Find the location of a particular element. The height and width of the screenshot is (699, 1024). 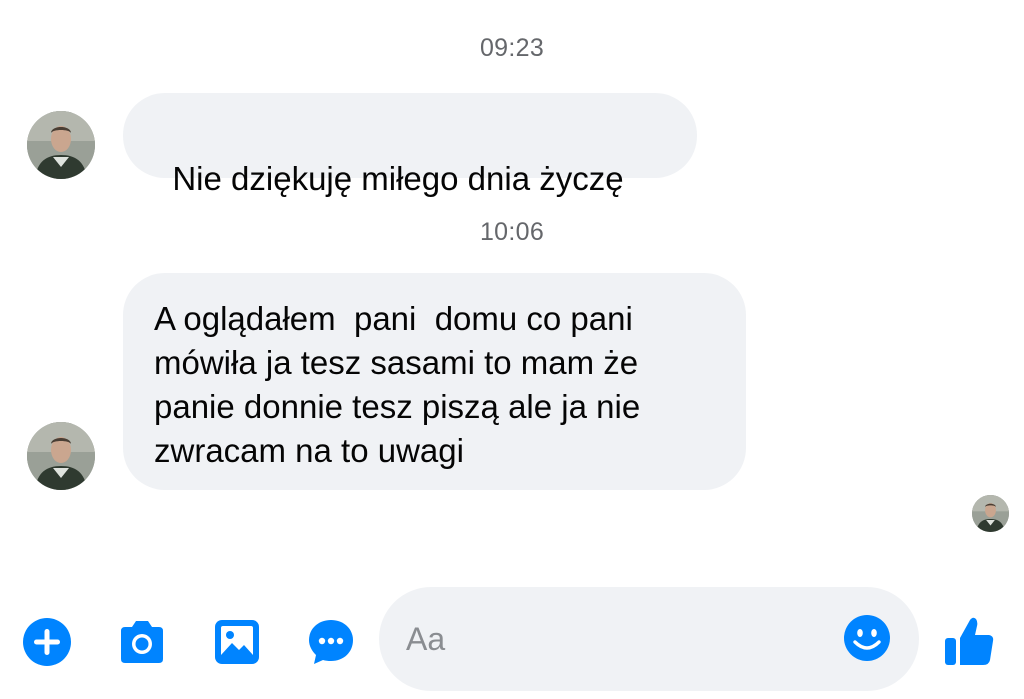

emoji-icon is located at coordinates (867, 638).